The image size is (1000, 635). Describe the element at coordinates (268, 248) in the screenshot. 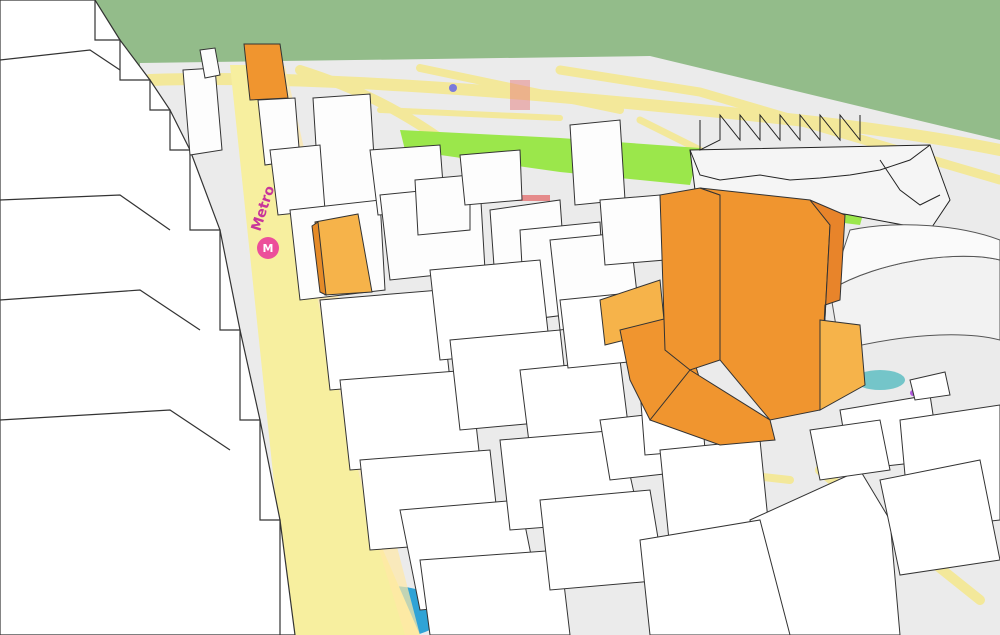

I see `metro-badge-text: M` at that location.